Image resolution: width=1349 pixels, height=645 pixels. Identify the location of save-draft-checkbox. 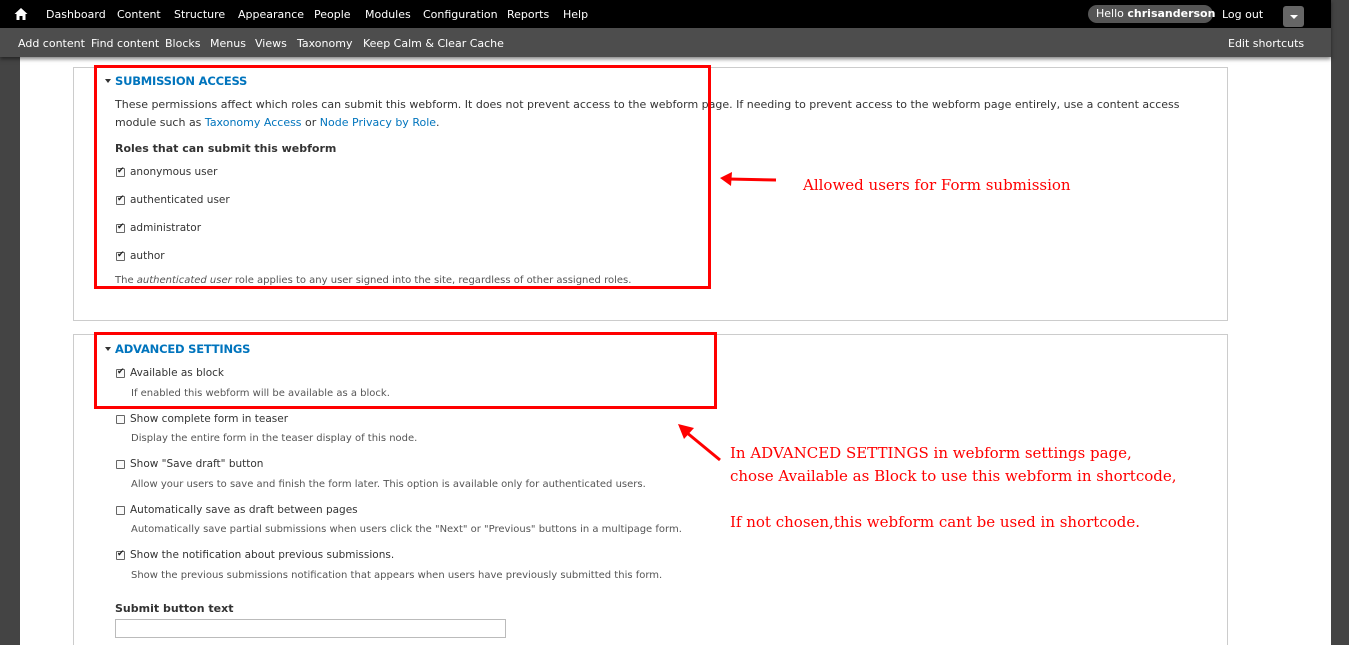
(120, 464).